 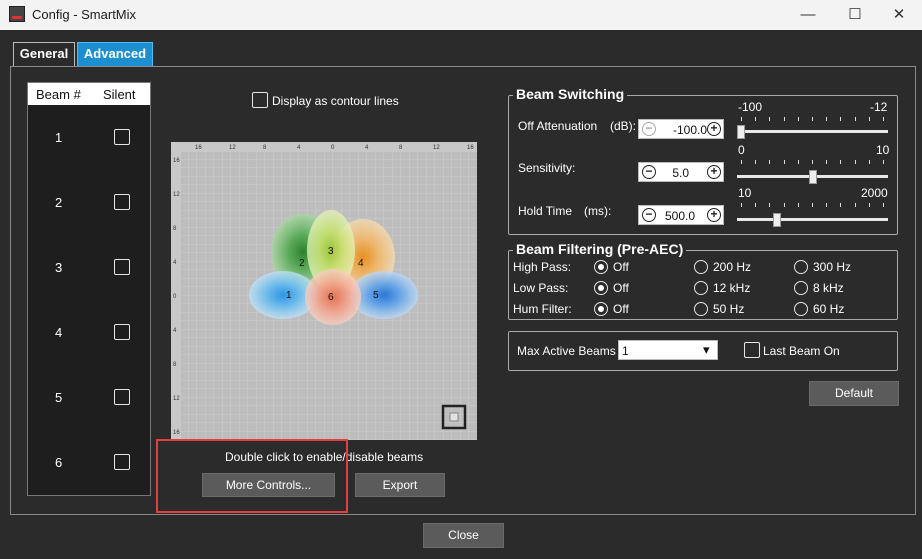 I want to click on max-active-beams-select: 1 ▾, so click(x=668, y=350).